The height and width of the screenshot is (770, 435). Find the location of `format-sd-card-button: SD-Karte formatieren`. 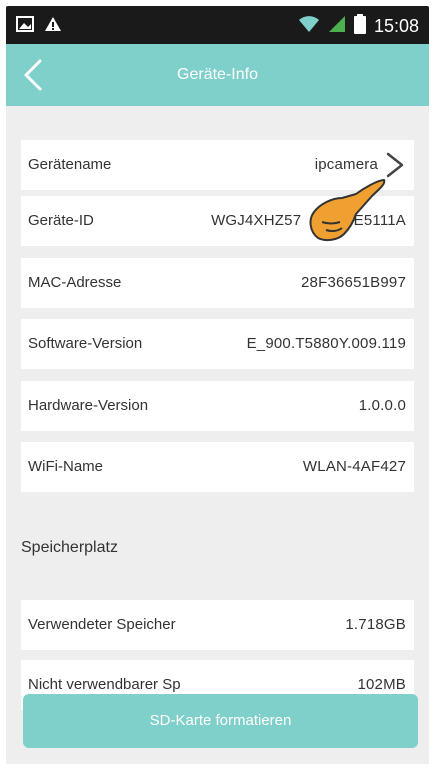

format-sd-card-button: SD-Karte formatieren is located at coordinates (220, 721).